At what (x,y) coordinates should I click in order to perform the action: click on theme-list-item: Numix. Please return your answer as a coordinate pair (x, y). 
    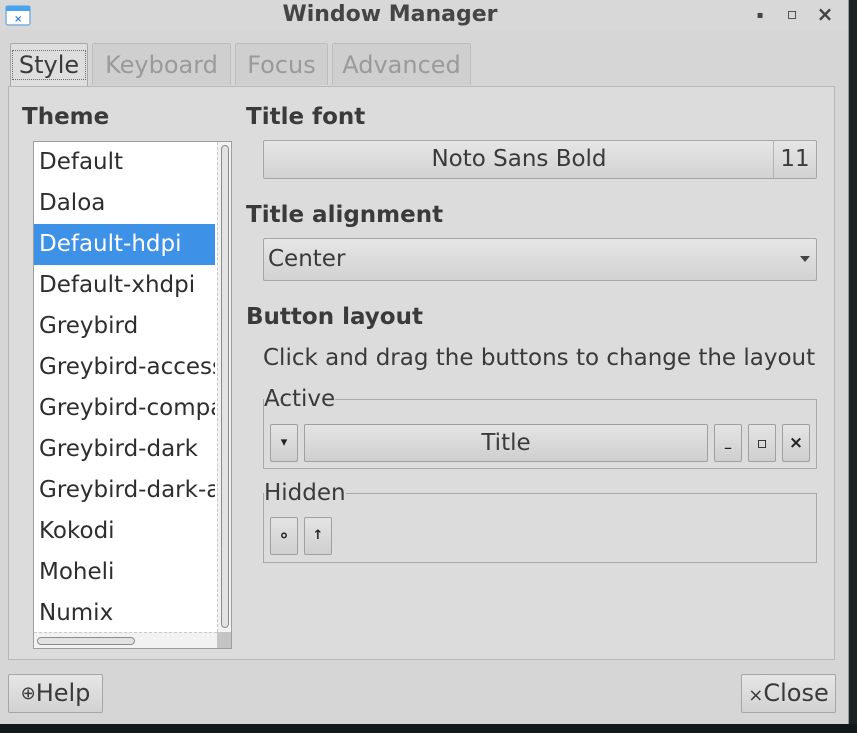
    Looking at the image, I should click on (124, 613).